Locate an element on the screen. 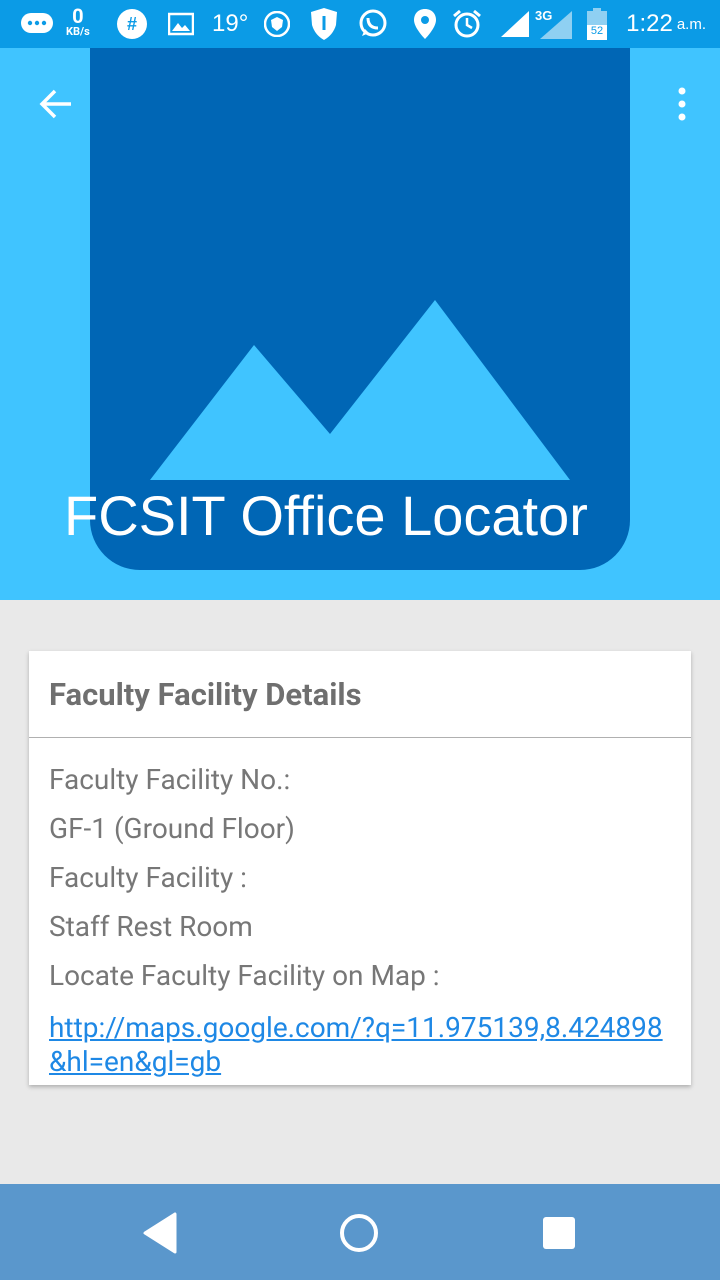 Image resolution: width=720 pixels, height=1280 pixels. clock-ampm: a.m. is located at coordinates (691, 24).